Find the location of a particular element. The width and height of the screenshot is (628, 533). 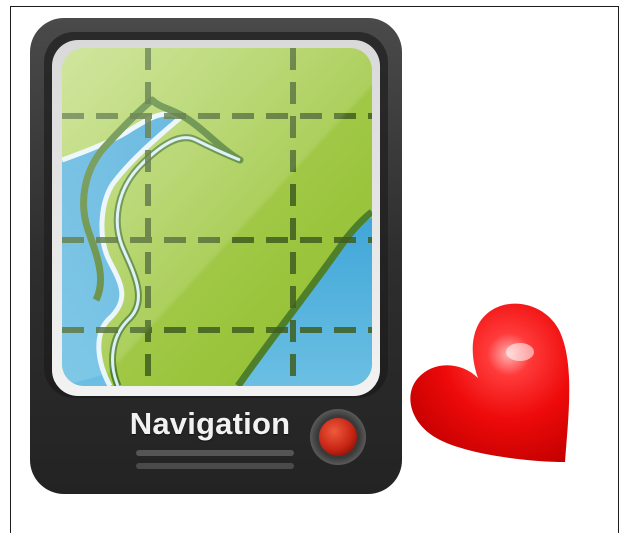

heart-shape is located at coordinates (490, 382).